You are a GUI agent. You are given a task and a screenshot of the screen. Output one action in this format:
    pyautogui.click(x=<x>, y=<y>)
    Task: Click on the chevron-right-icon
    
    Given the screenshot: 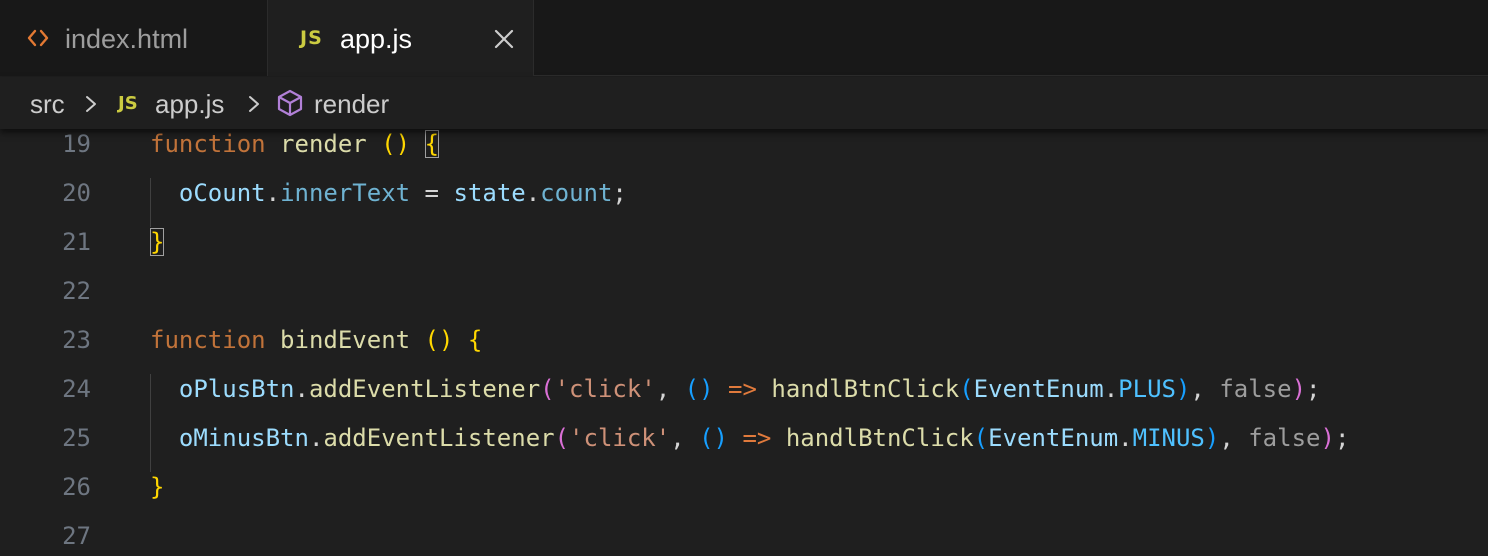 What is the action you would take?
    pyautogui.click(x=91, y=104)
    